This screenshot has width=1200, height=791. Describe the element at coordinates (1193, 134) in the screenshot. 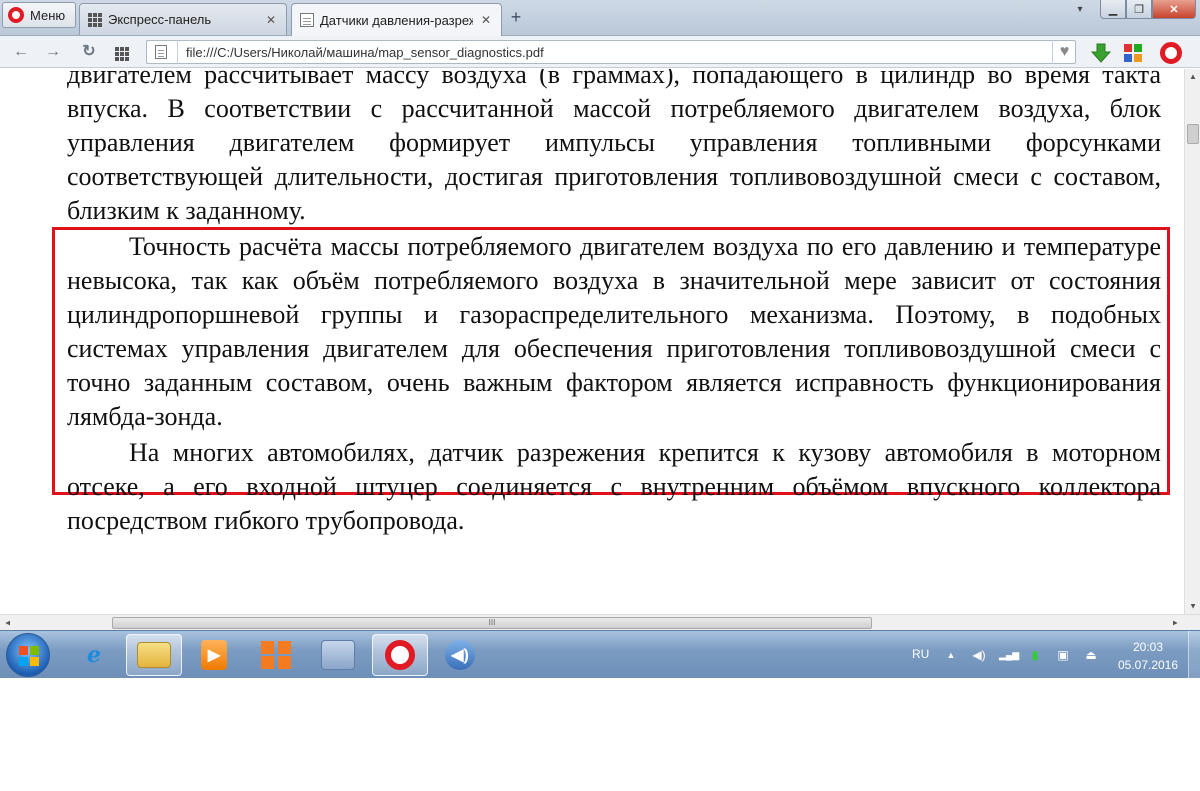

I see `vertical-scroll-thumb` at that location.